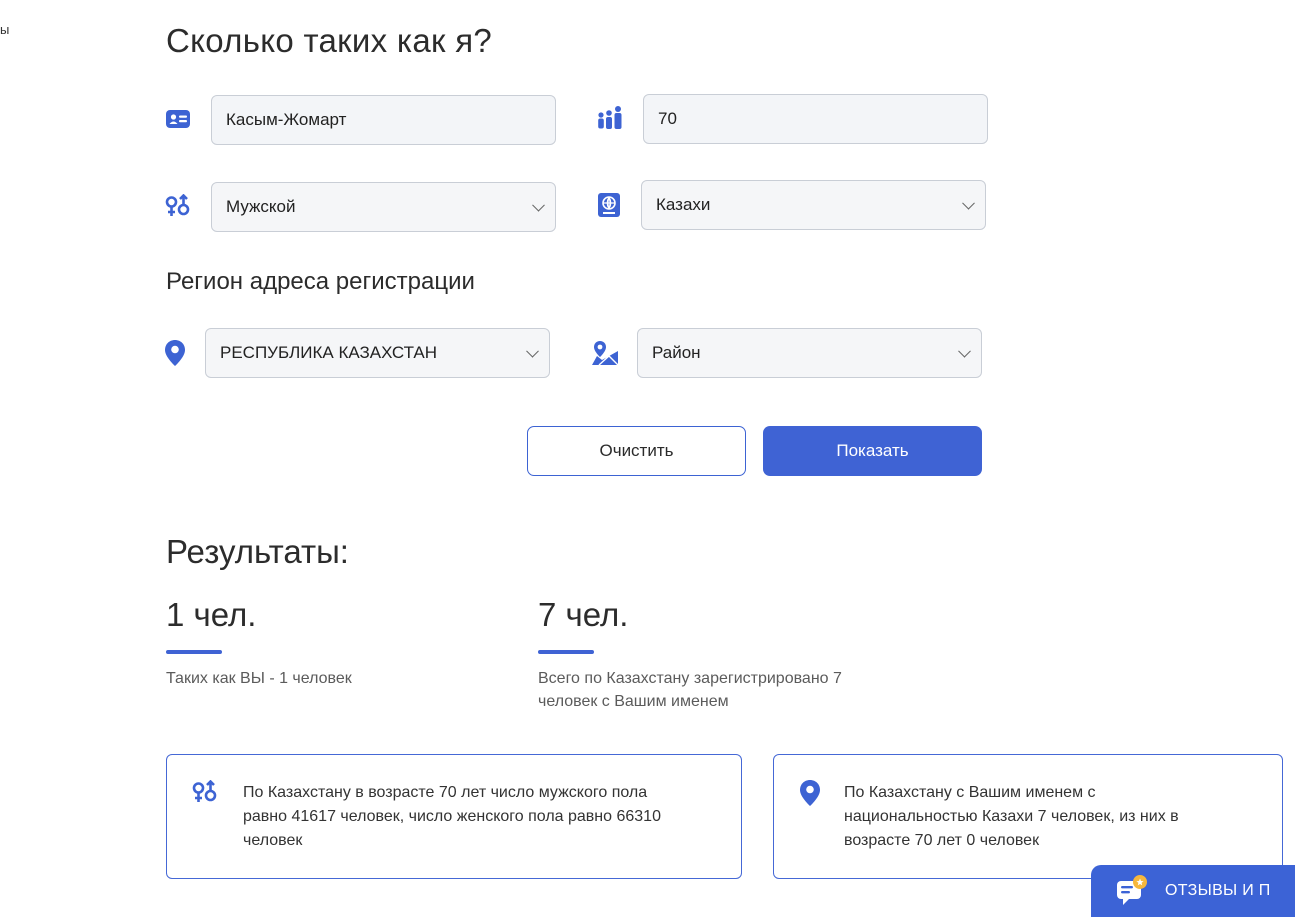  I want to click on district-value: Район, so click(676, 352).